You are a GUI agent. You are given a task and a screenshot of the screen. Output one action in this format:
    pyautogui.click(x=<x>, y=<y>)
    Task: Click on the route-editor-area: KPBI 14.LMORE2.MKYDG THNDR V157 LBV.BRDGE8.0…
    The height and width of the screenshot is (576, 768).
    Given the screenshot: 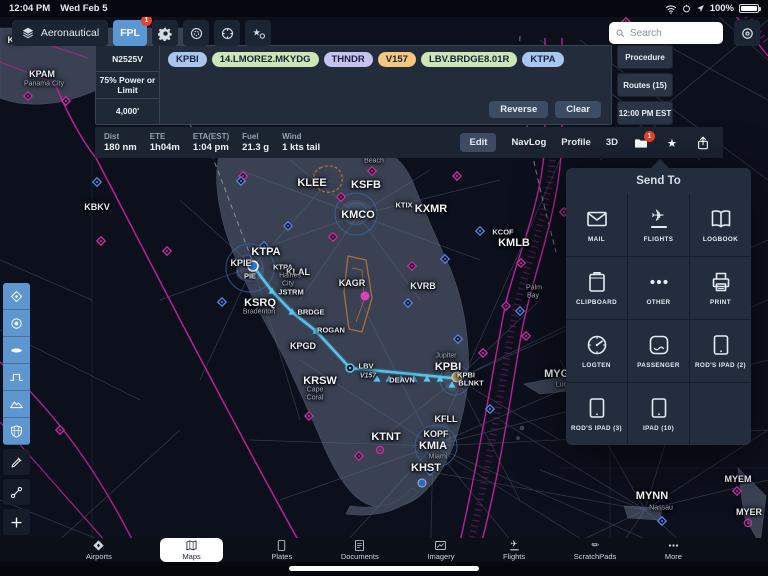 What is the action you would take?
    pyautogui.click(x=385, y=85)
    